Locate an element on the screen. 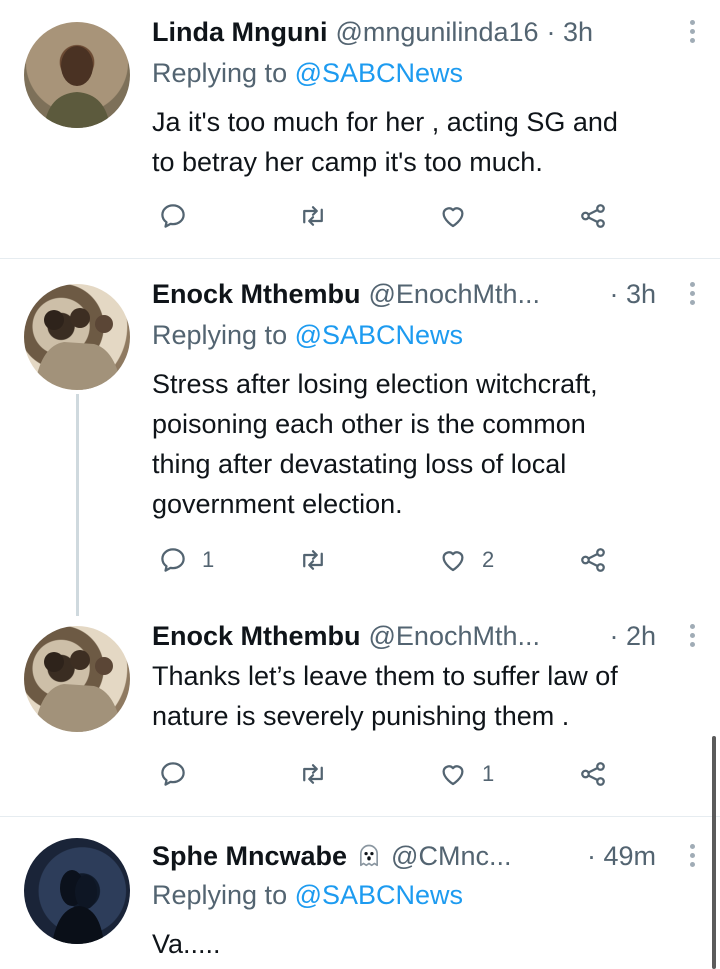 The width and height of the screenshot is (720, 969). like-count: 1 is located at coordinates (488, 773).